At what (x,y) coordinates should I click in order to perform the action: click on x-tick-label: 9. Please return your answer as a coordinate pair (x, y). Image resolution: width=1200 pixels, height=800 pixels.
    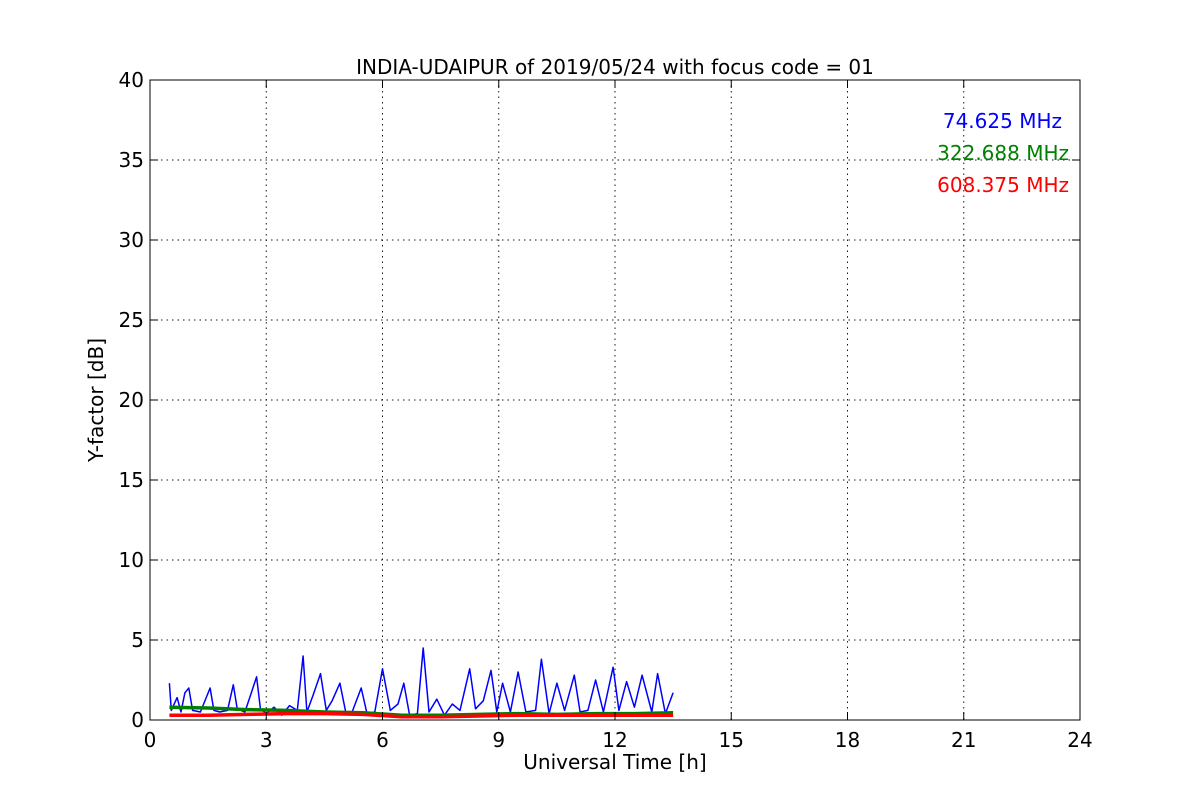
    Looking at the image, I should click on (498, 740).